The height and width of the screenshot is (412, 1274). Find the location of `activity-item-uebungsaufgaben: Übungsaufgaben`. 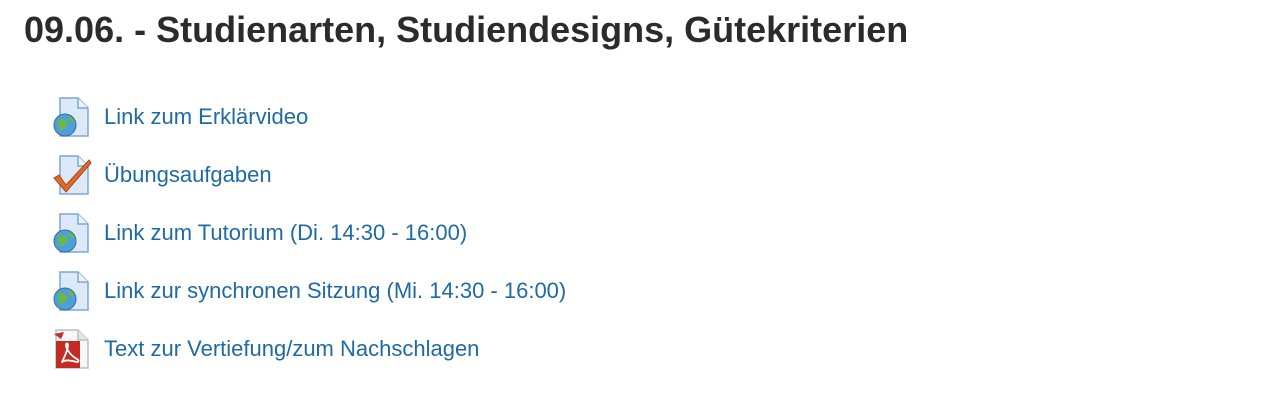

activity-item-uebungsaufgaben: Übungsaufgaben is located at coordinates (309, 175).